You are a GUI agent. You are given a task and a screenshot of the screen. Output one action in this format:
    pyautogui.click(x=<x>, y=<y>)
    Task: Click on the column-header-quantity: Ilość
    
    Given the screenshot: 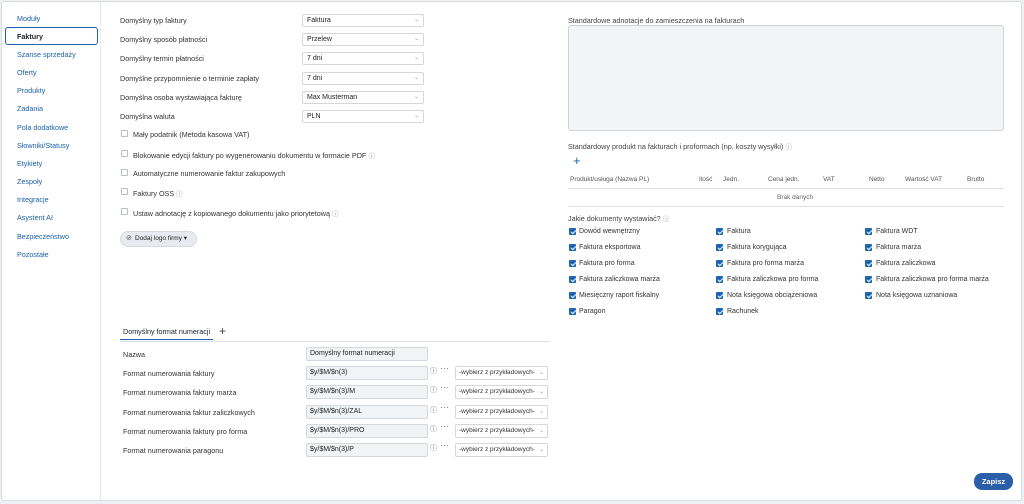 What is the action you would take?
    pyautogui.click(x=706, y=179)
    